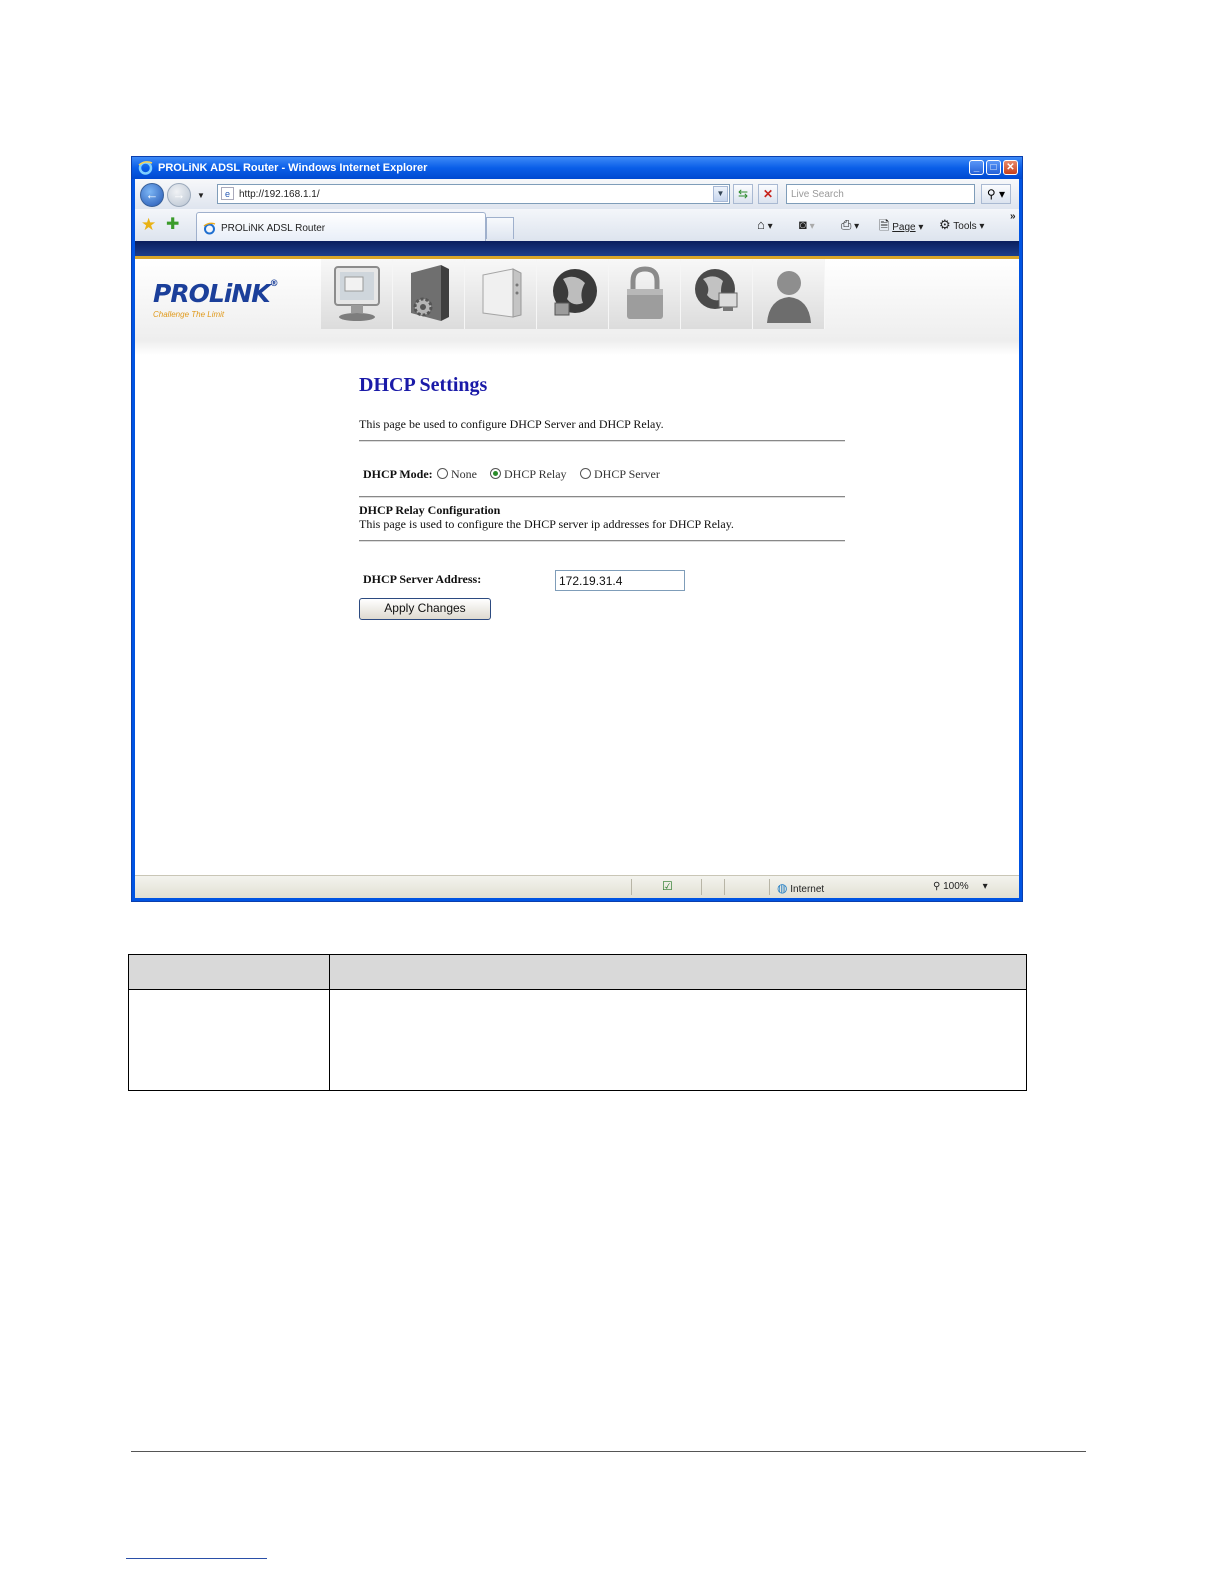 The height and width of the screenshot is (1584, 1224). I want to click on menu-admin, so click(789, 294).